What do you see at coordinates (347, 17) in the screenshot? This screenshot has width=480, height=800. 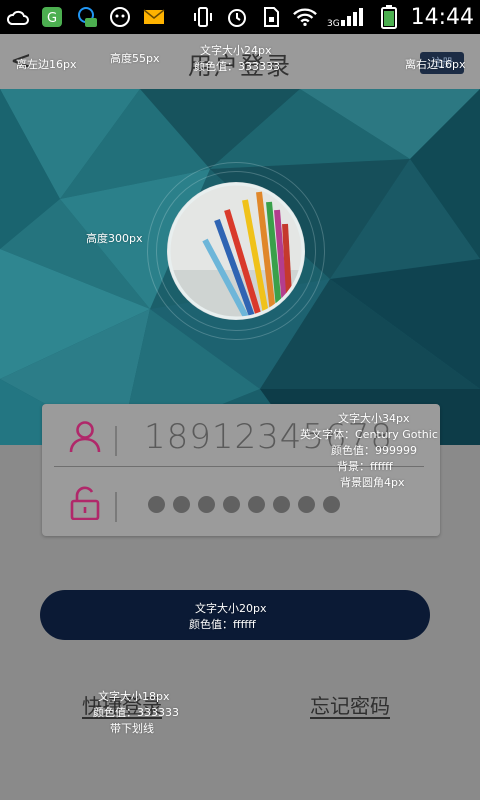 I see `signal-icon: 3G` at bounding box center [347, 17].